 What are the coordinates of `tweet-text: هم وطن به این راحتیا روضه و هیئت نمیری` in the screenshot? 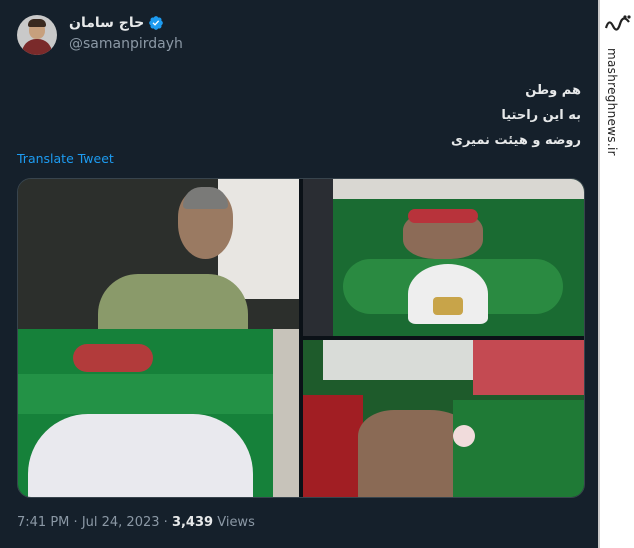 It's located at (516, 115).